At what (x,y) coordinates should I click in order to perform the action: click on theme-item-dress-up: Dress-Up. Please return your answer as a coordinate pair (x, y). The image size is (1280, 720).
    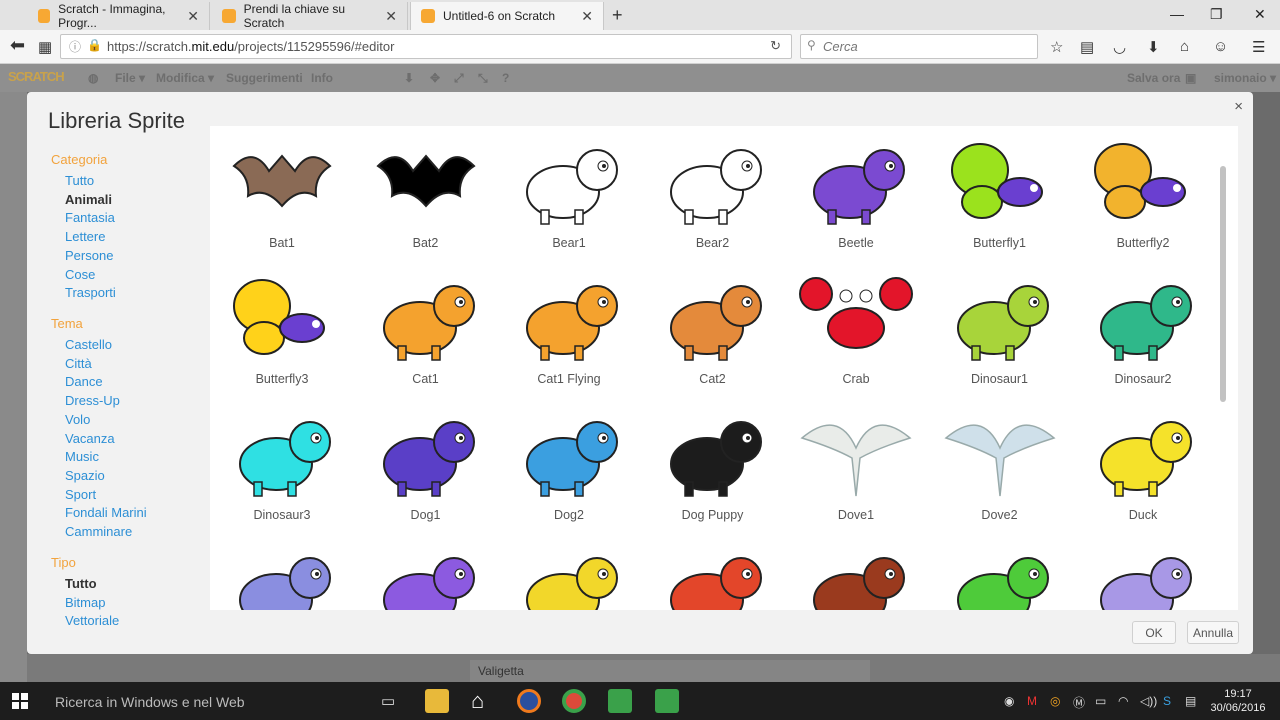
    Looking at the image, I should click on (92, 400).